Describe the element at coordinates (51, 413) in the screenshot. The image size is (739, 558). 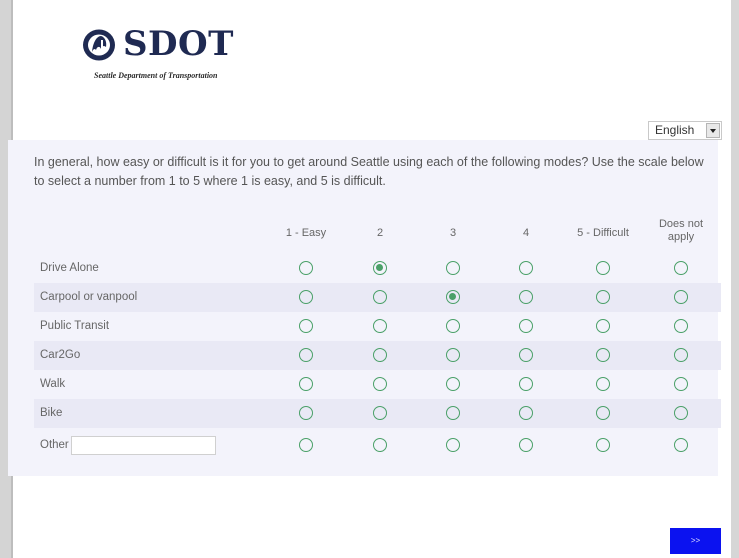
I see `row-label: Bike` at that location.